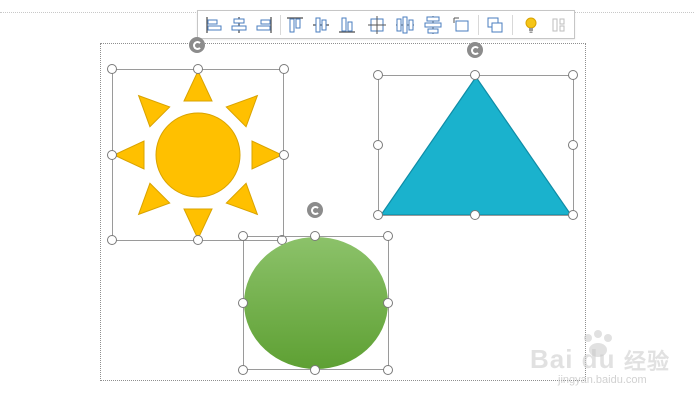 Image resolution: width=694 pixels, height=405 pixels. I want to click on watermark-url: jingyan.baidu.com, so click(602, 380).